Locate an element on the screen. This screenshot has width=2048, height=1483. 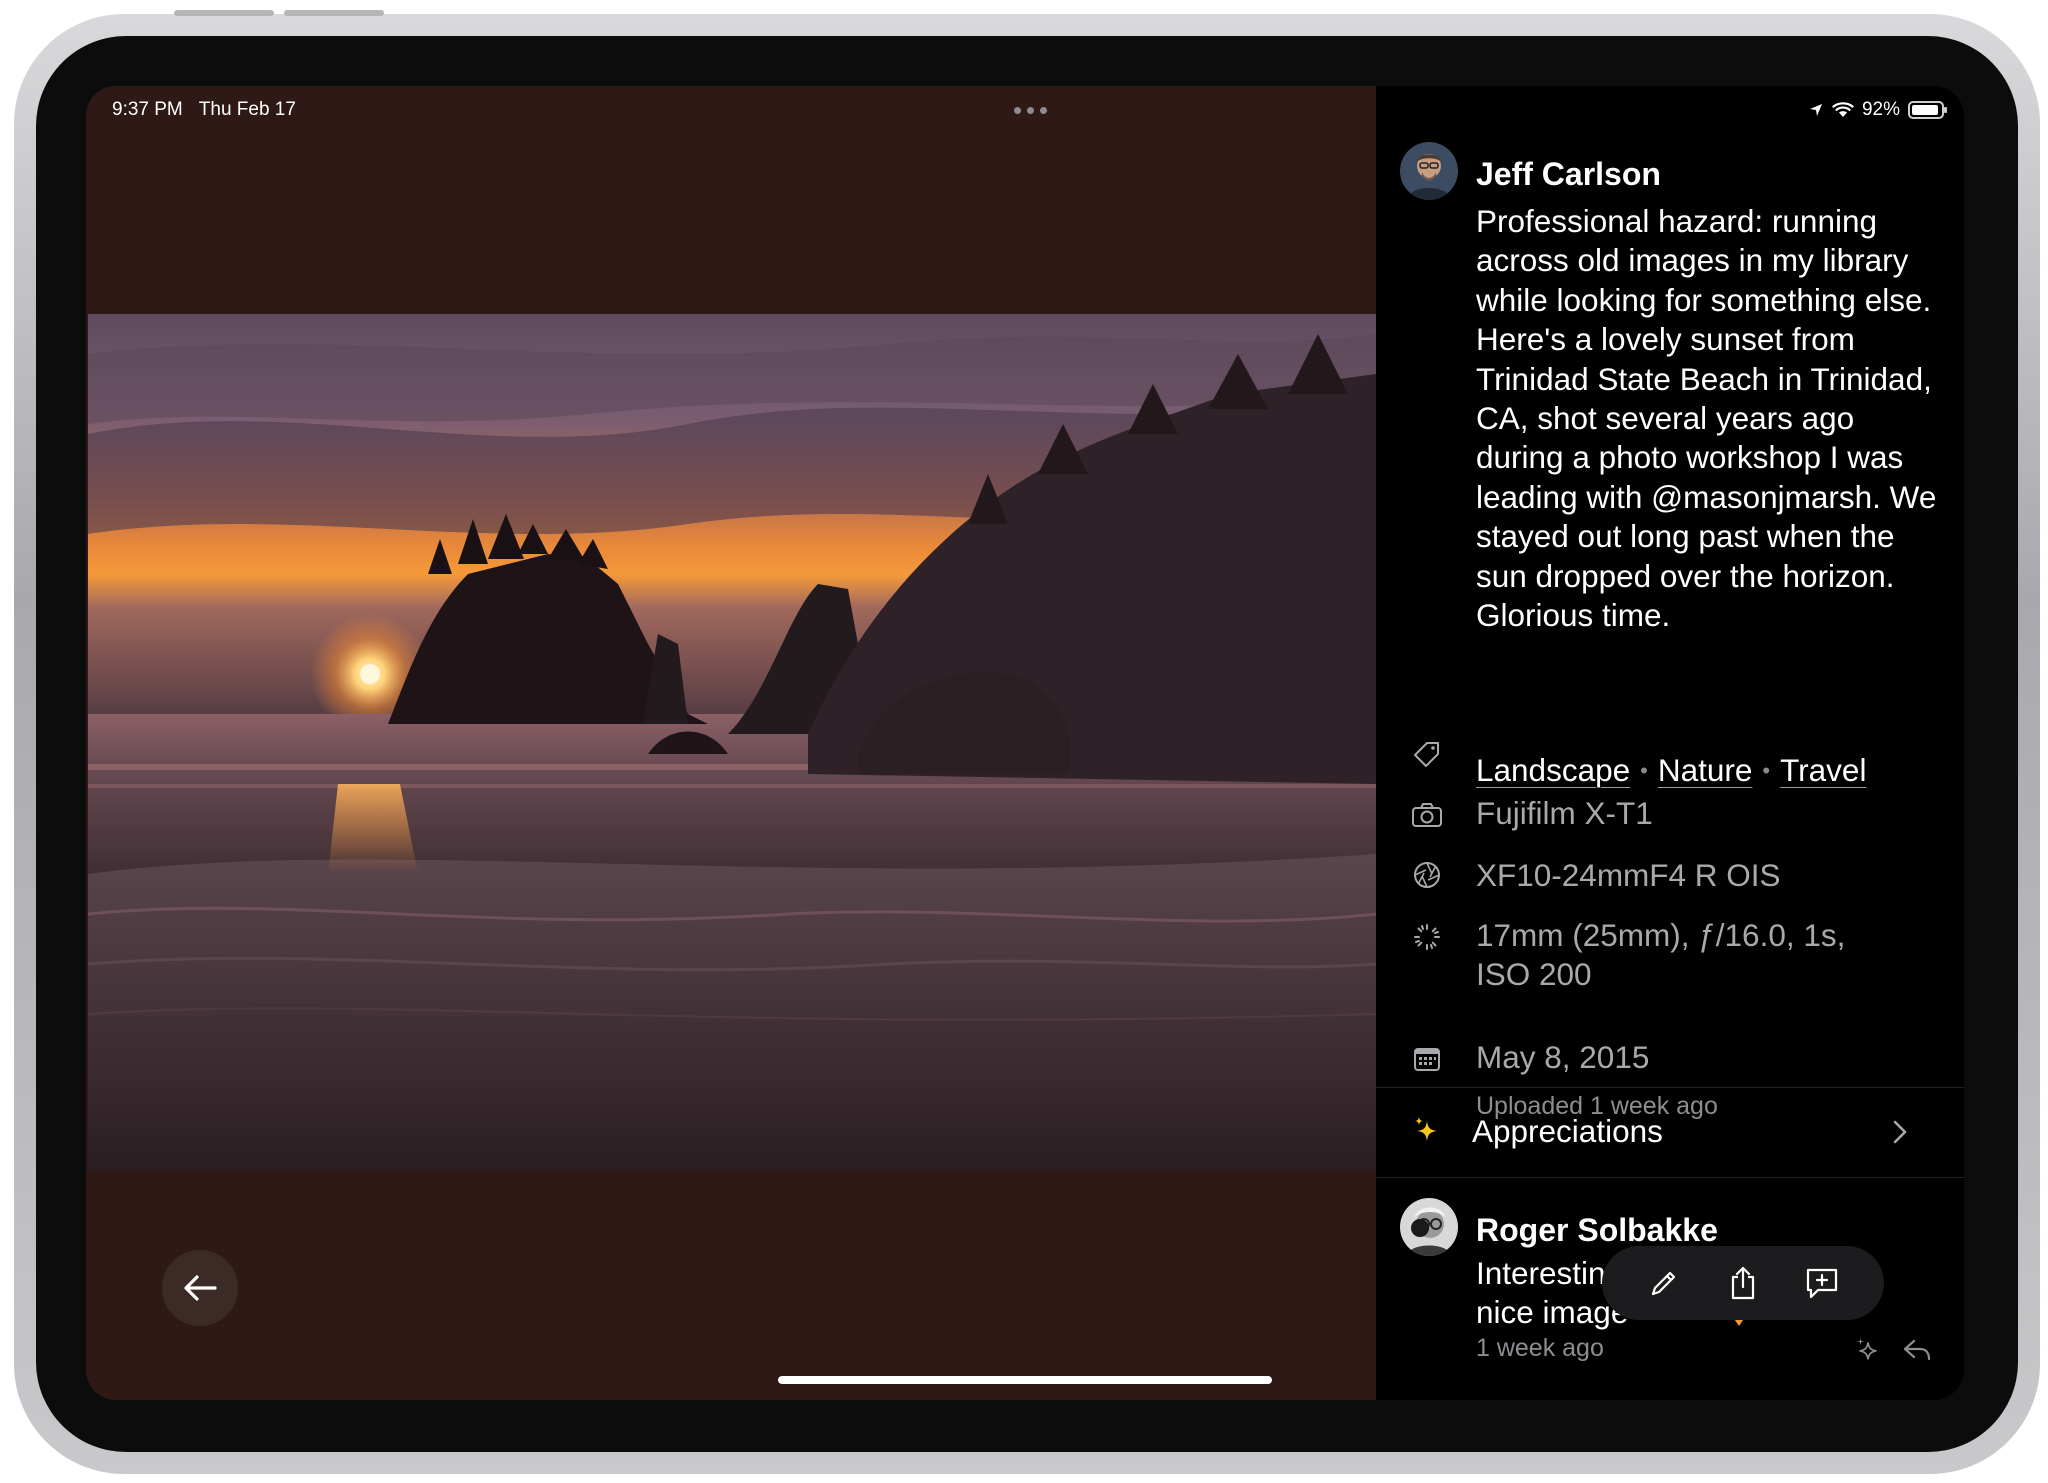
aperture-icon is located at coordinates (1427, 875).